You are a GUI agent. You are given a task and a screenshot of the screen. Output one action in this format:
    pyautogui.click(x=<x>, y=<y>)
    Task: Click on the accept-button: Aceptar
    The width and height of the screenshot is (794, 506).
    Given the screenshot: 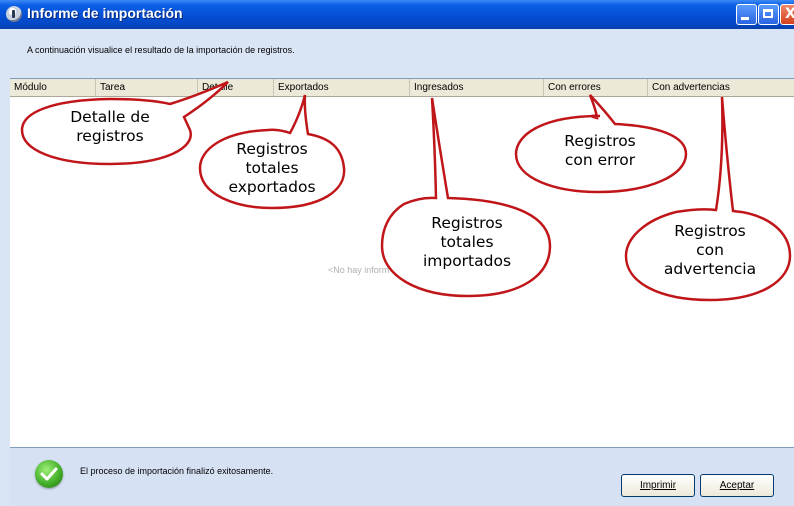 What is the action you would take?
    pyautogui.click(x=737, y=485)
    